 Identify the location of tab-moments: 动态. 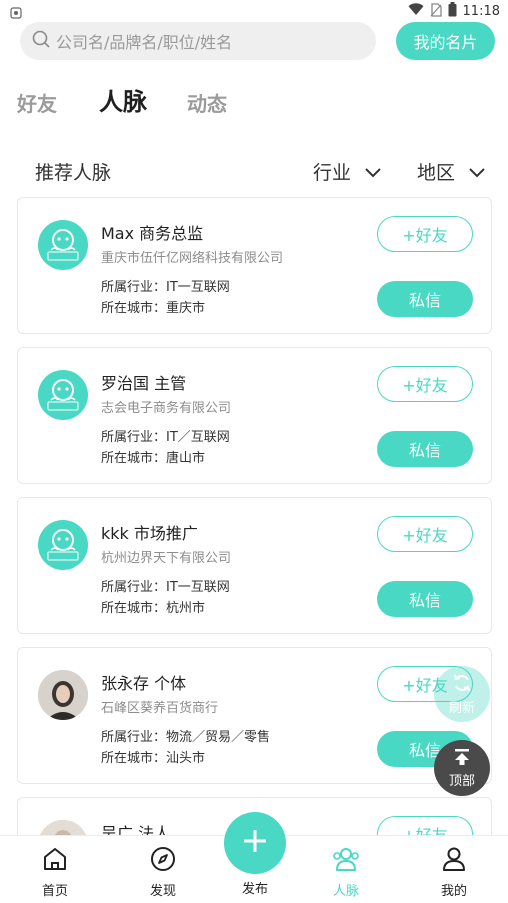
(207, 102).